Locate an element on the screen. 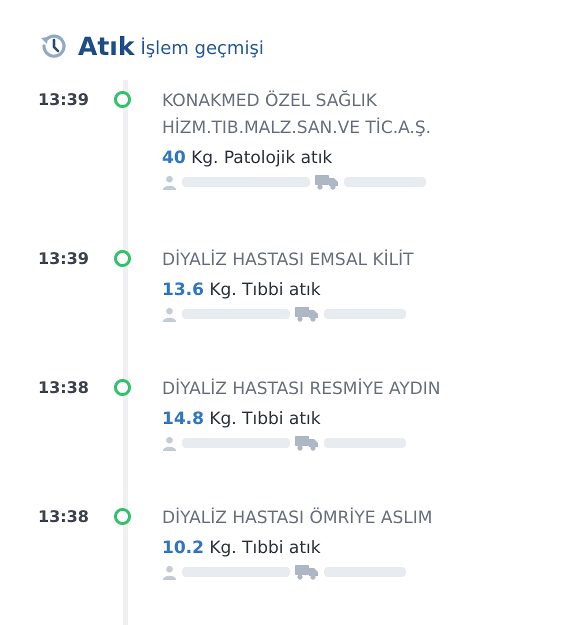 Image resolution: width=566 pixels, height=625 pixels. page-subtitle: İşlem geçmişi is located at coordinates (202, 48).